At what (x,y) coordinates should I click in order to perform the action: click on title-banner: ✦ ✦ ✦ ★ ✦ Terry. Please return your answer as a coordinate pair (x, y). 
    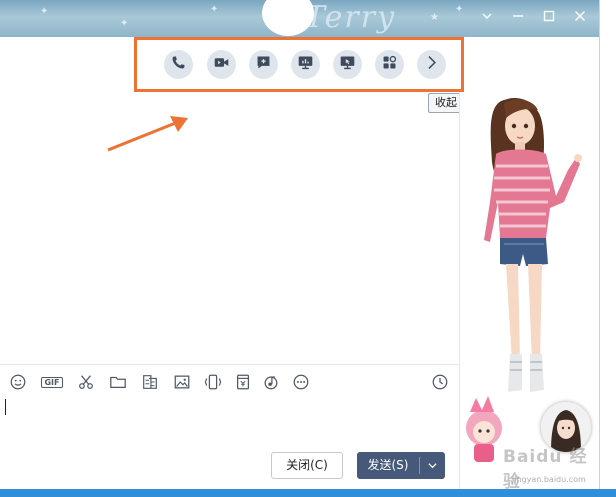
    Looking at the image, I should click on (299, 18).